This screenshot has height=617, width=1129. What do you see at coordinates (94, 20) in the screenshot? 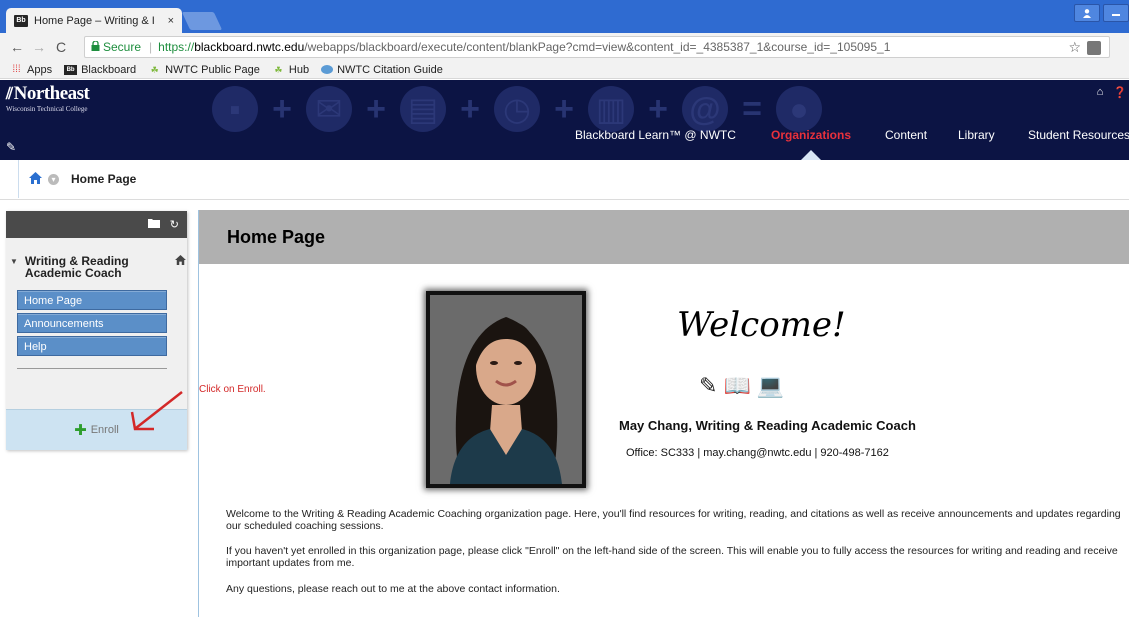
I see `browser-tab: Bb Home Page – Writing & I ×` at bounding box center [94, 20].